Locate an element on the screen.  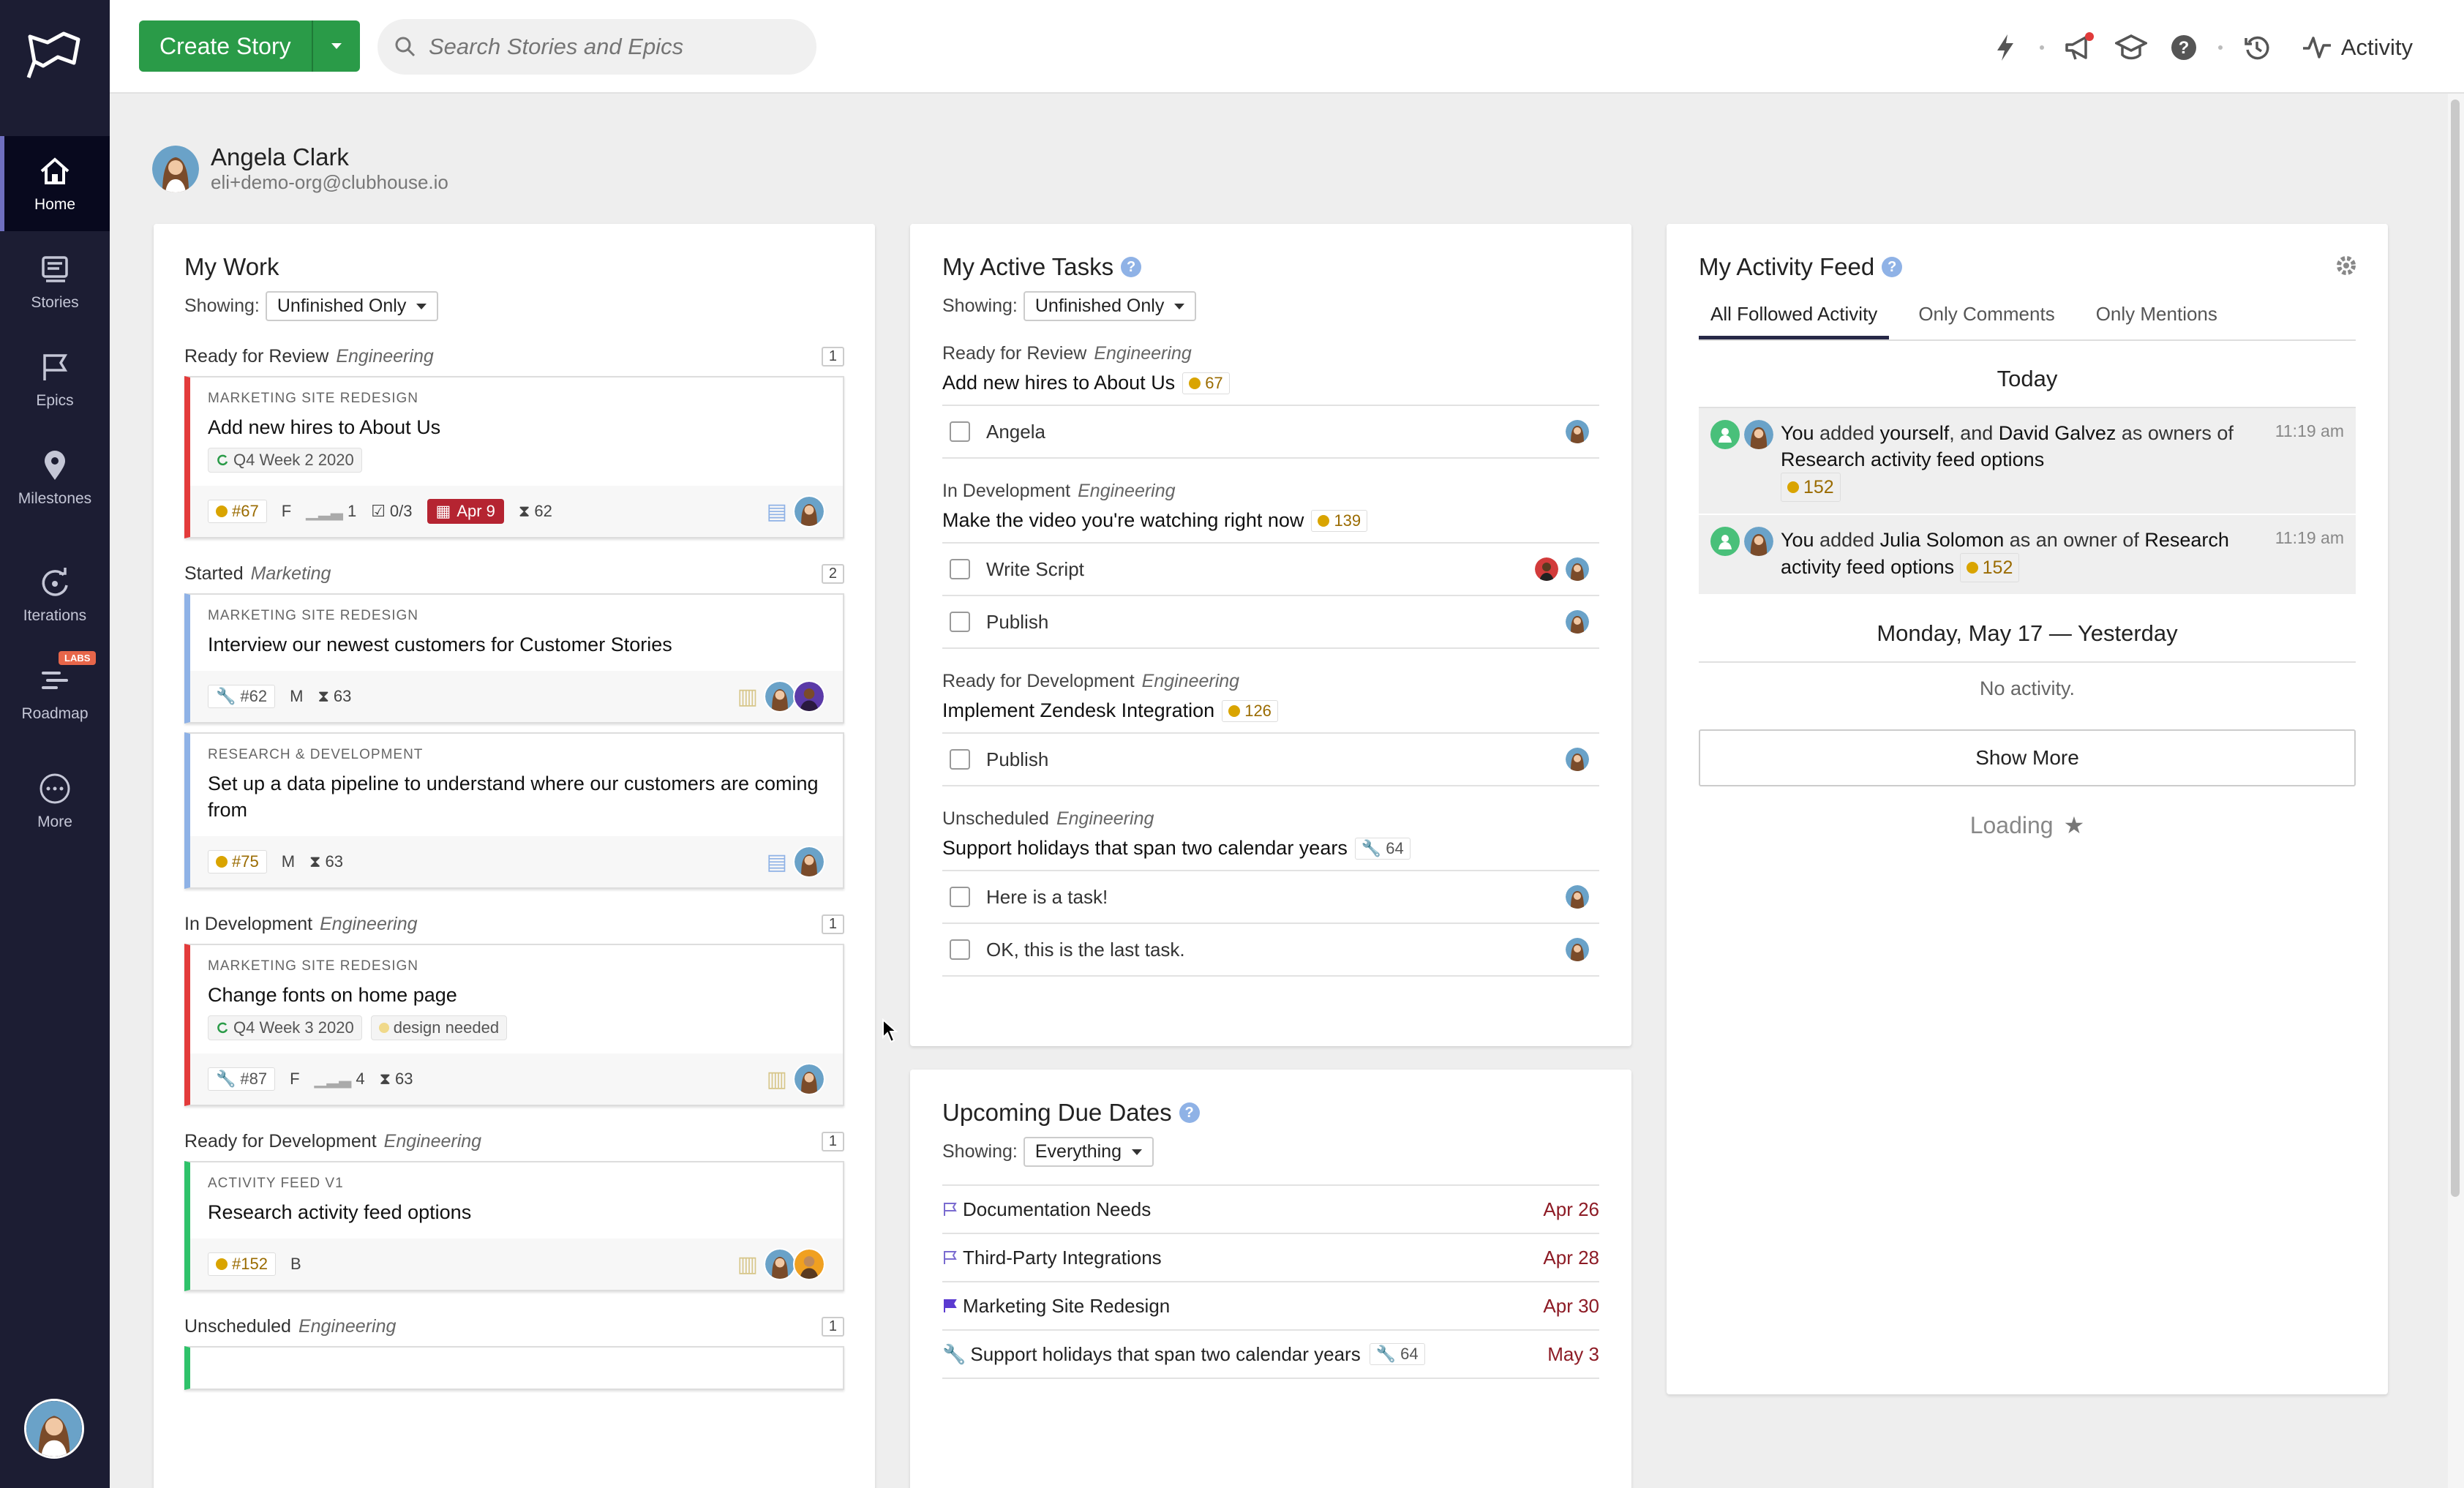
story-id-text: 152 is located at coordinates (1997, 567).